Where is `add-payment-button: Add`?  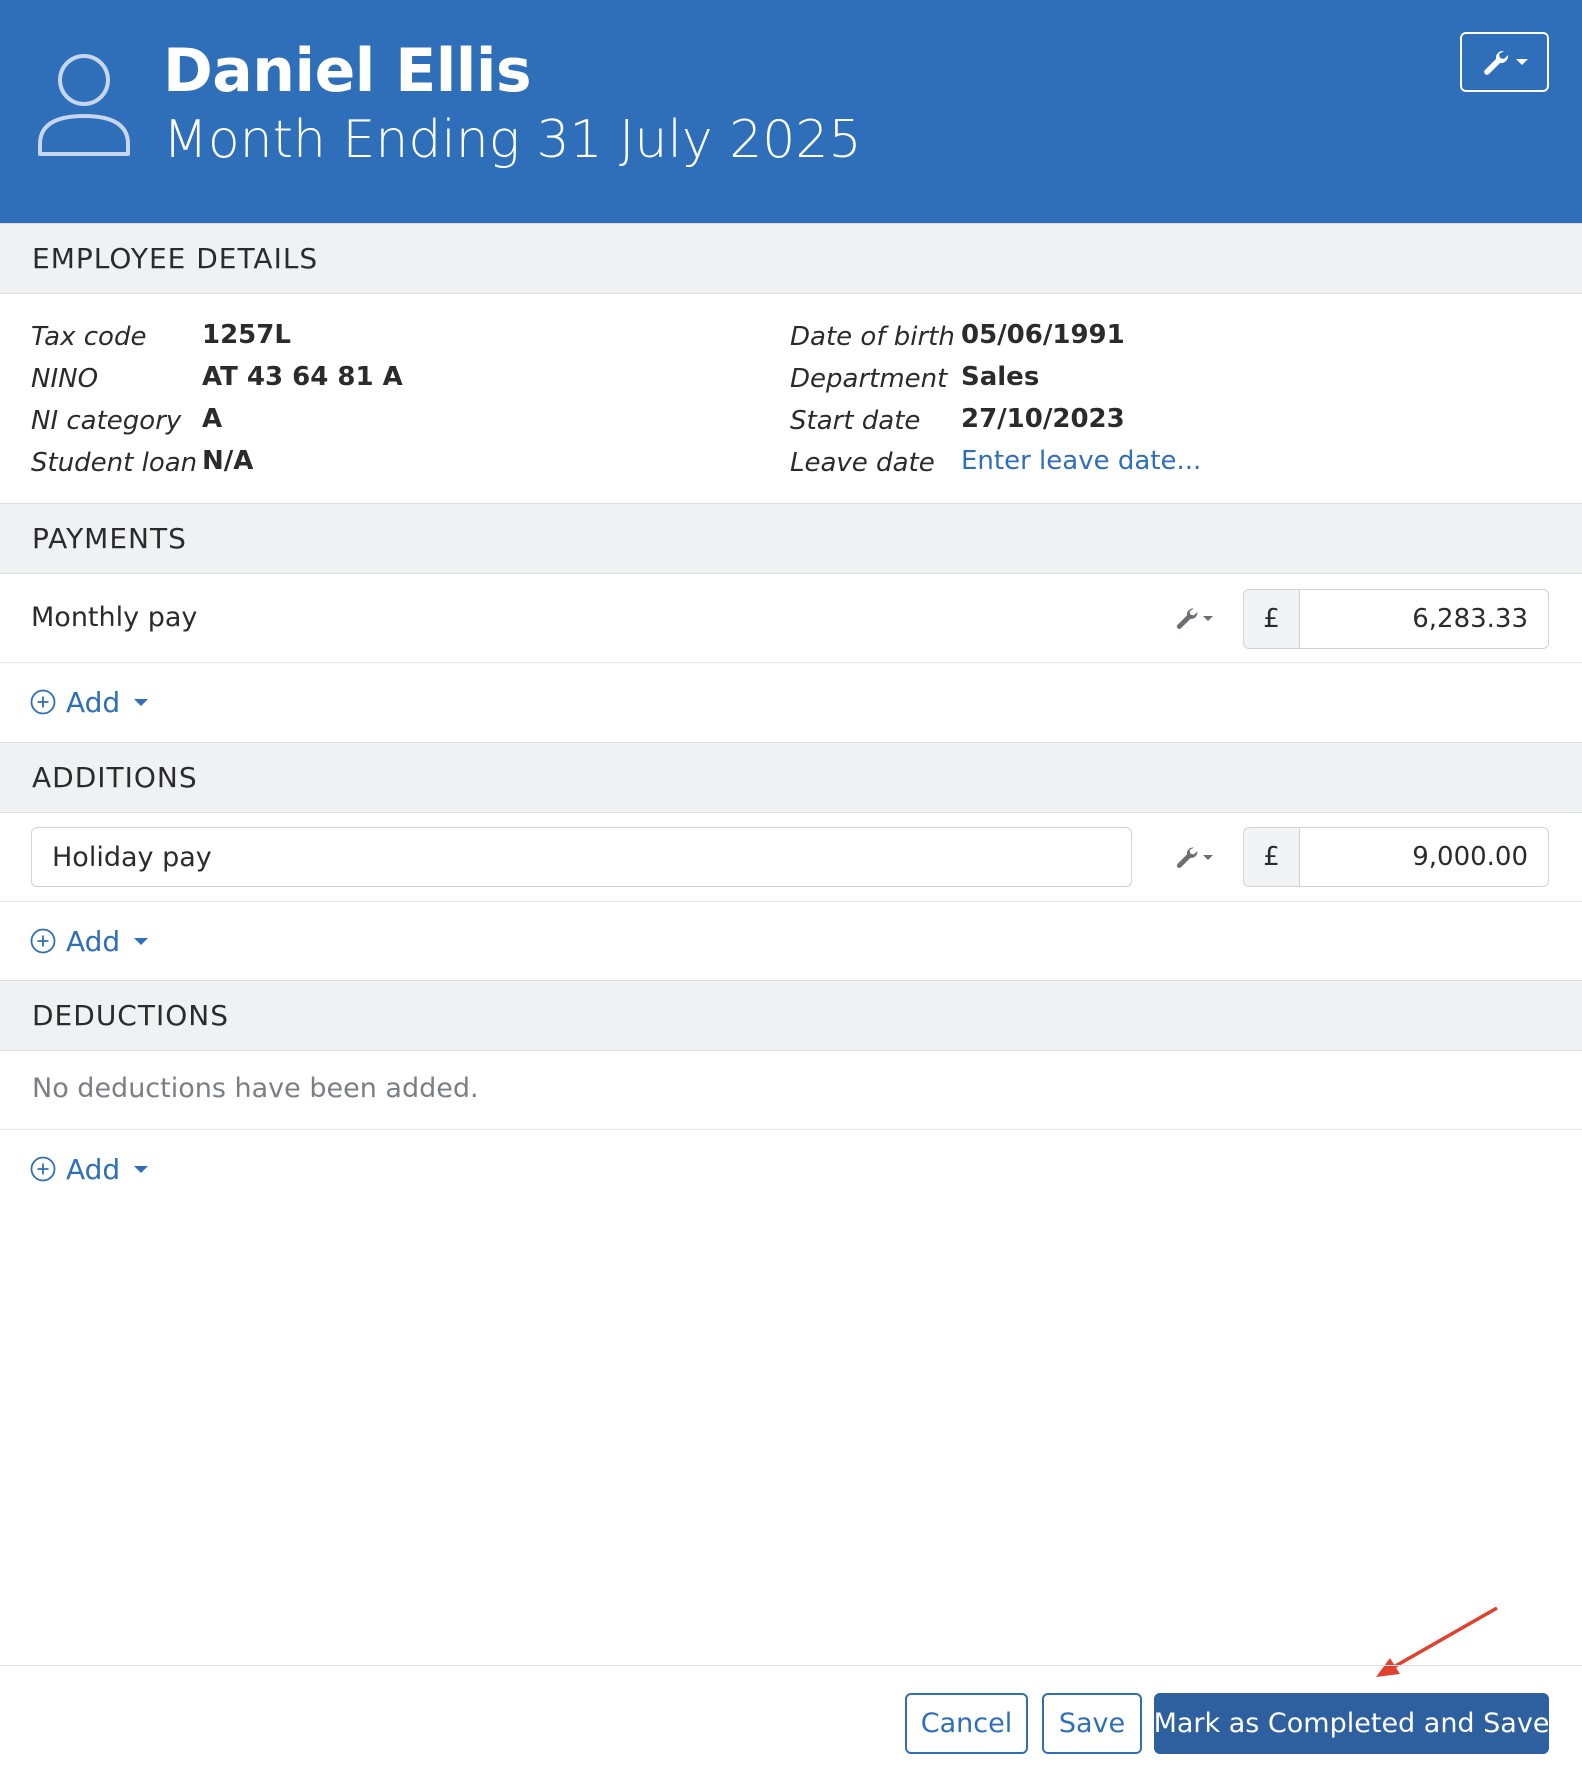
add-payment-button: Add is located at coordinates (89, 702).